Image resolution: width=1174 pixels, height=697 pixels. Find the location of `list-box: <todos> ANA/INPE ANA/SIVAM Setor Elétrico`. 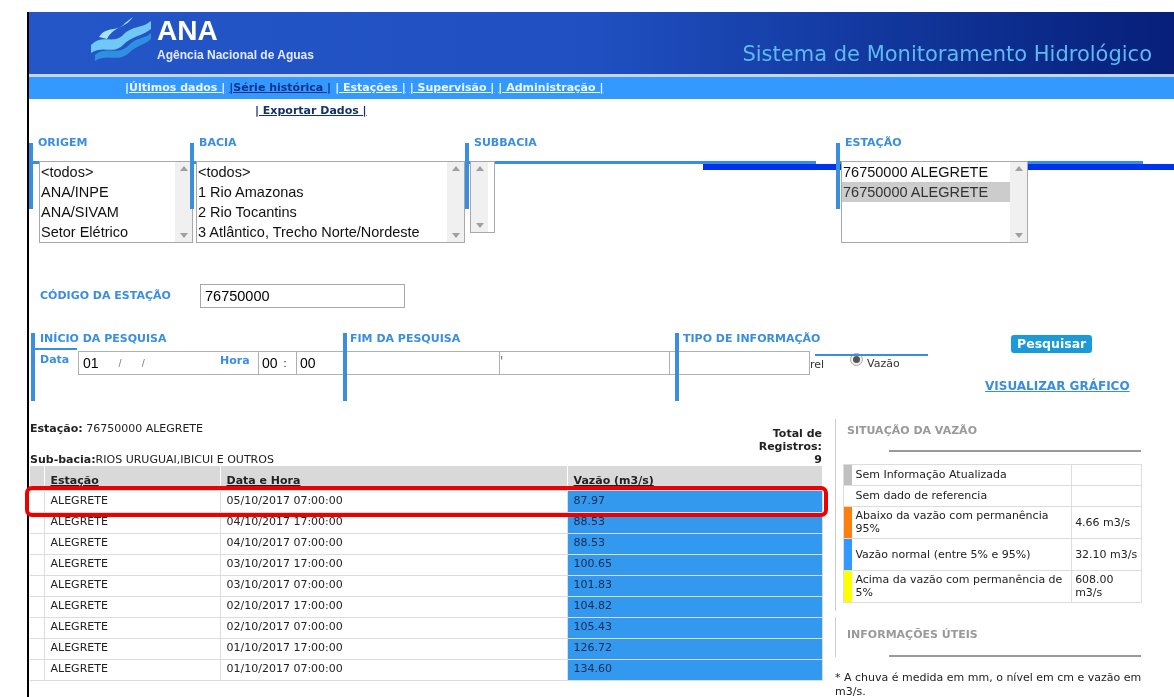

list-box: <todos> ANA/INPE ANA/SIVAM Setor Elétrico is located at coordinates (116, 202).